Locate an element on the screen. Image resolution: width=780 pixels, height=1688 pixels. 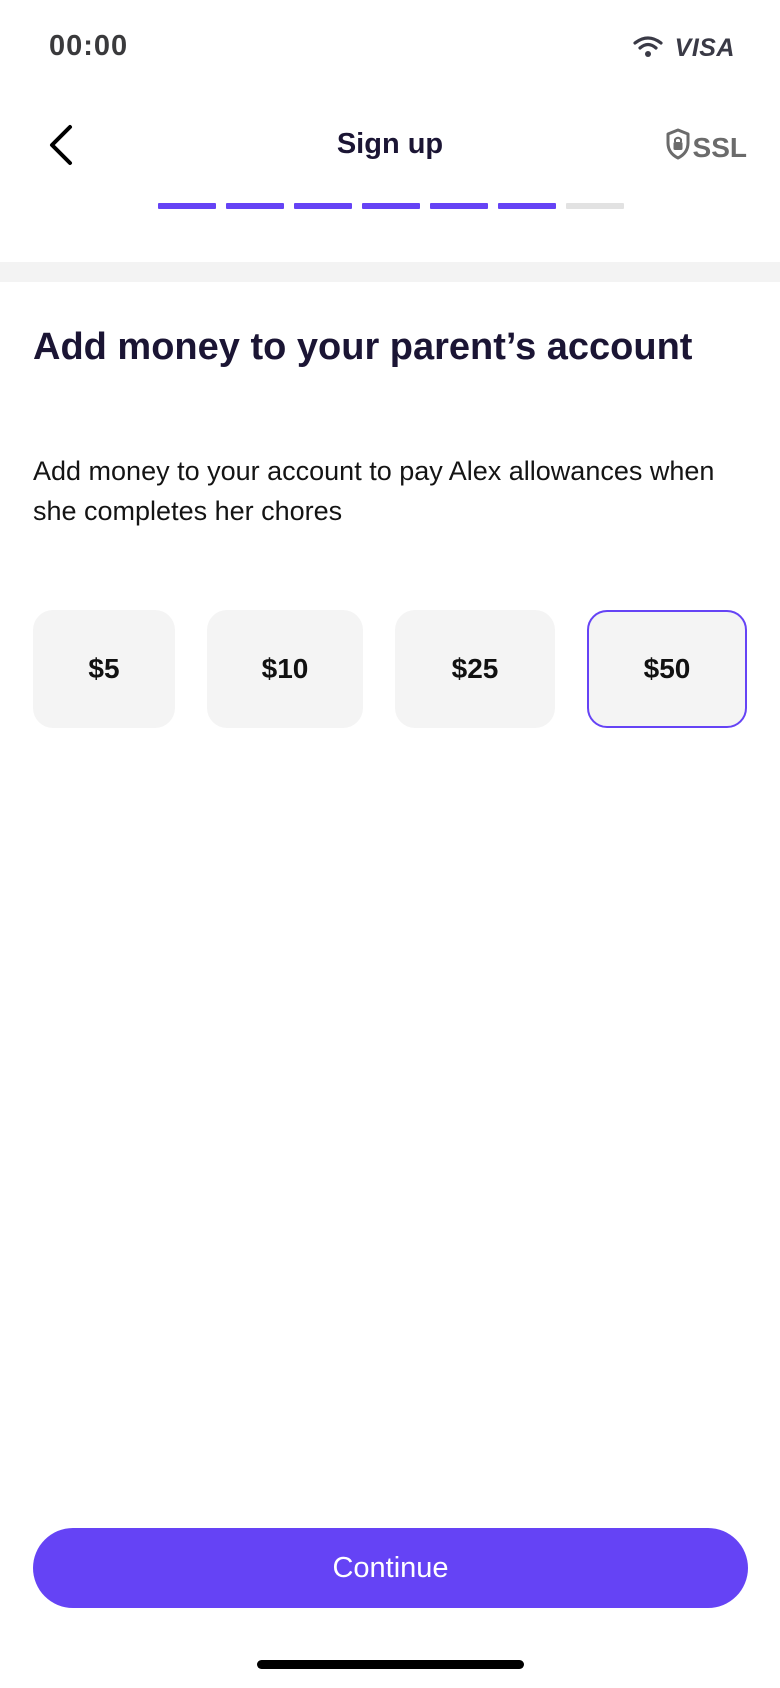
nav-title: Sign up is located at coordinates (390, 144).